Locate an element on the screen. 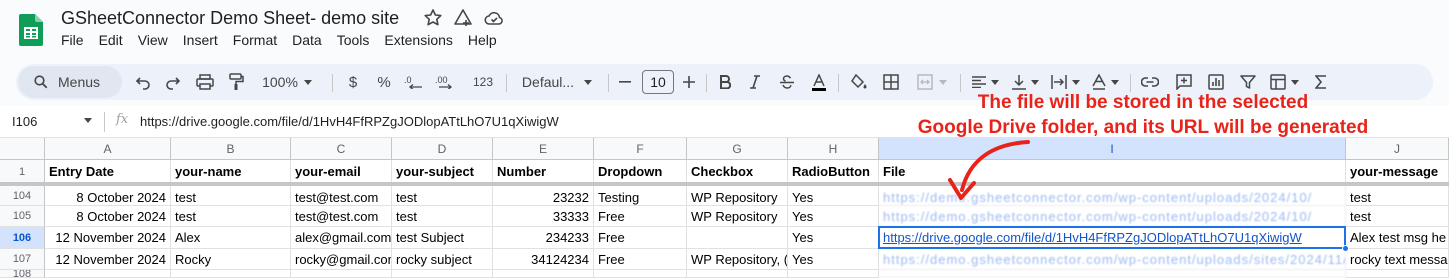  table-cell: 34124234 is located at coordinates (543, 259).